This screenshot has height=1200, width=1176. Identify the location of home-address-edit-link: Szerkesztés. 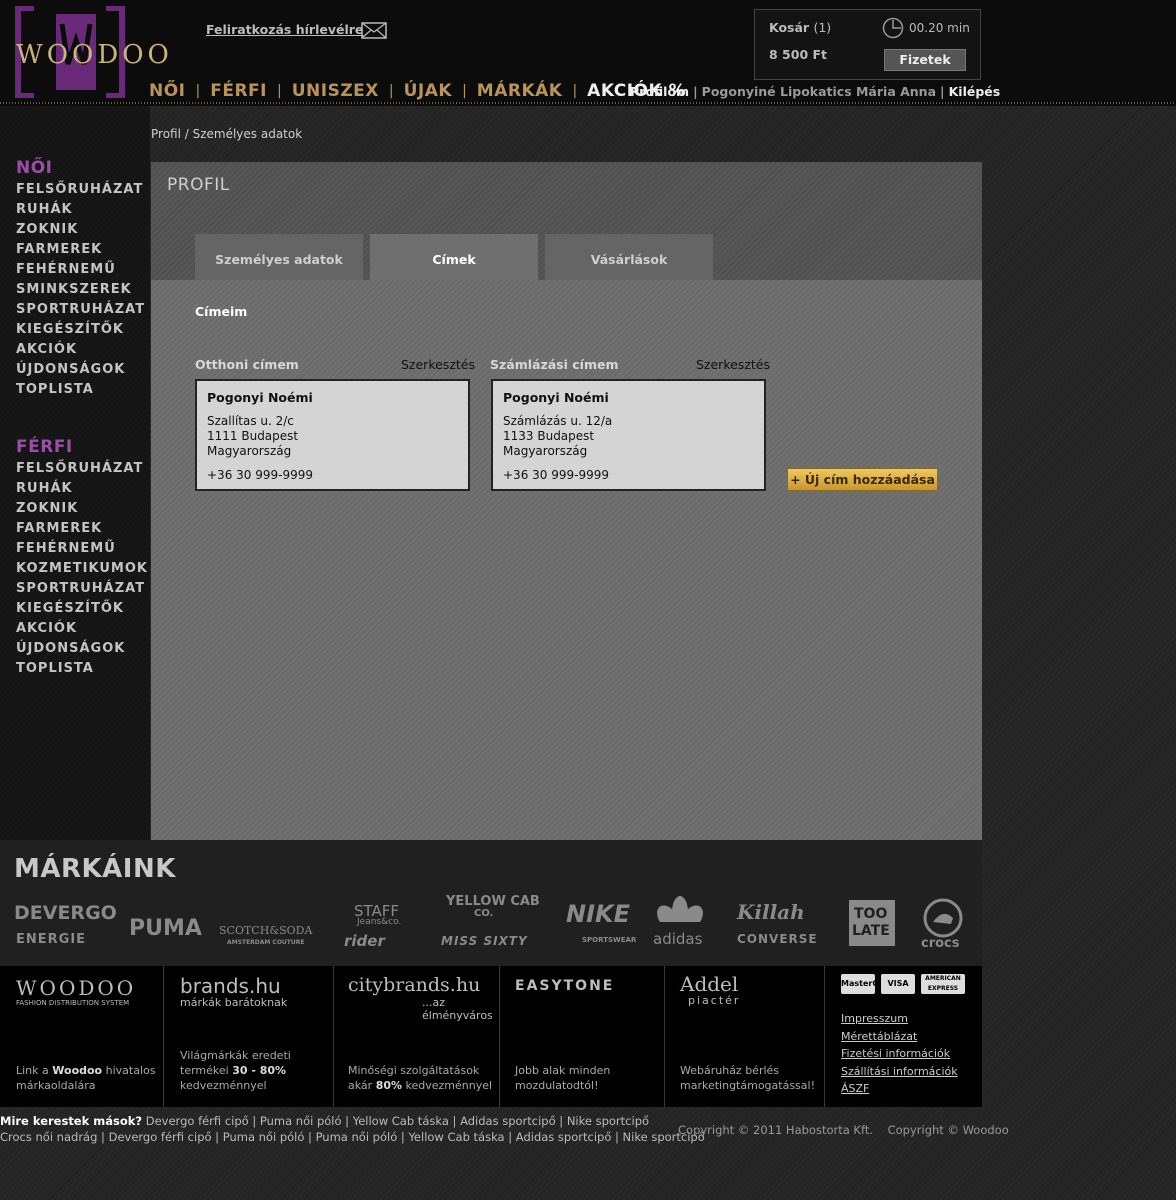
(438, 364).